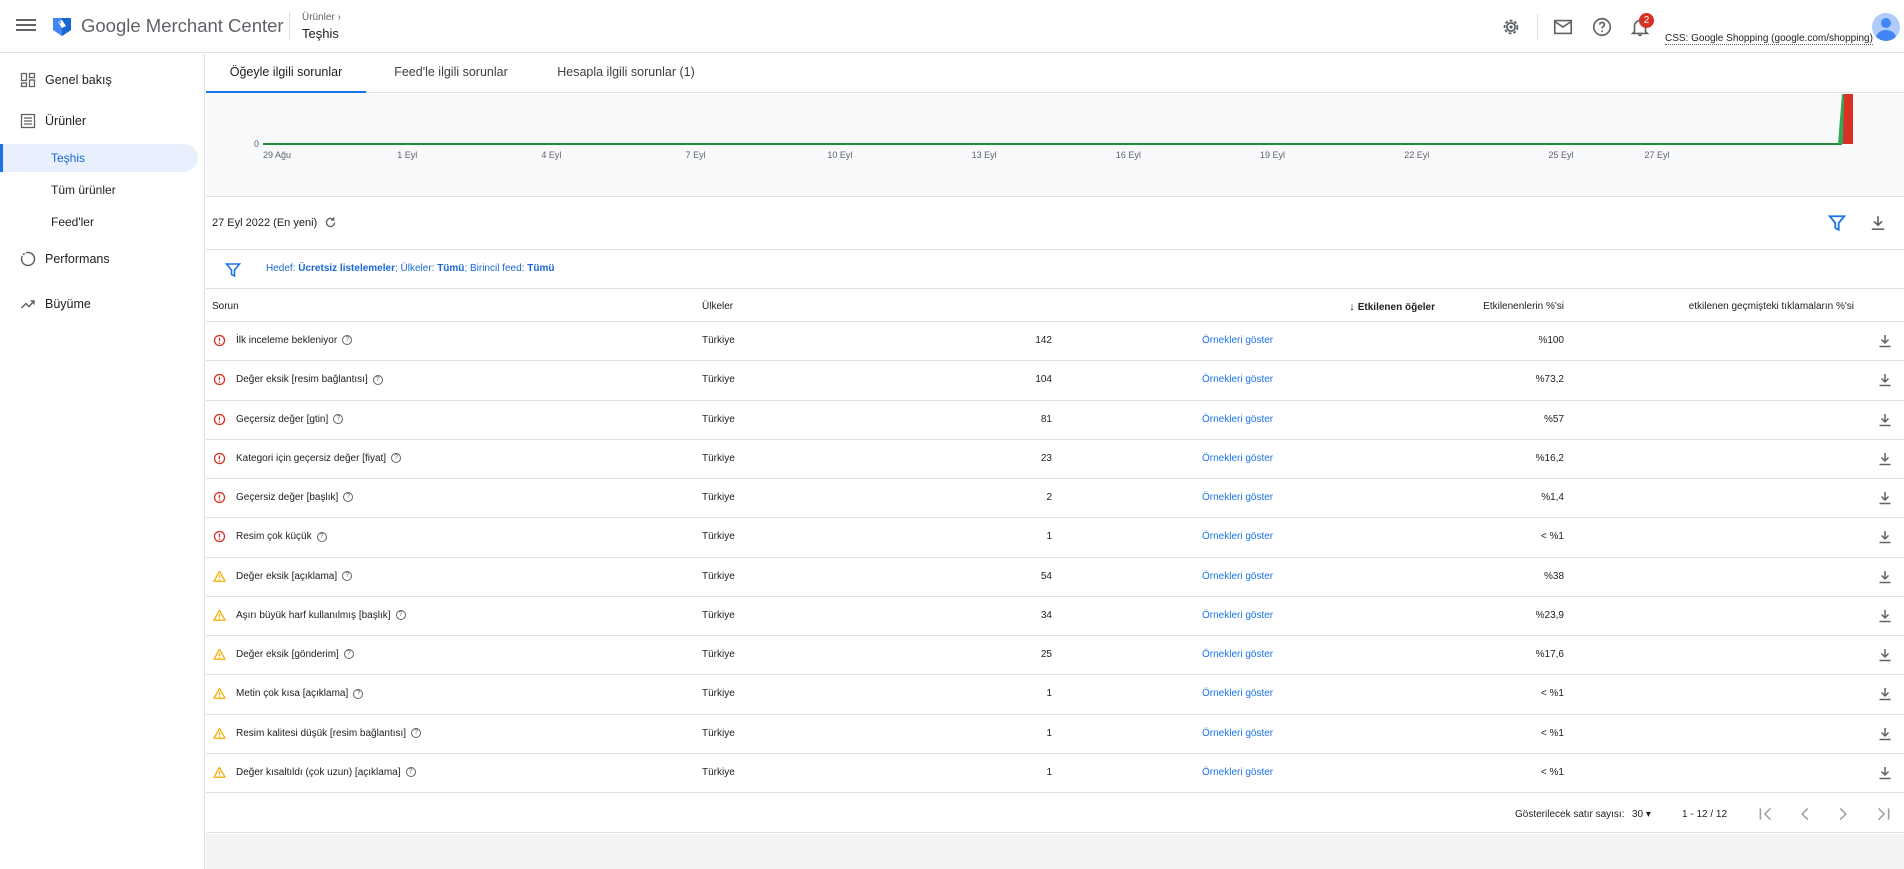 This screenshot has height=869, width=1904. What do you see at coordinates (1843, 814) in the screenshot?
I see `next-page-icon` at bounding box center [1843, 814].